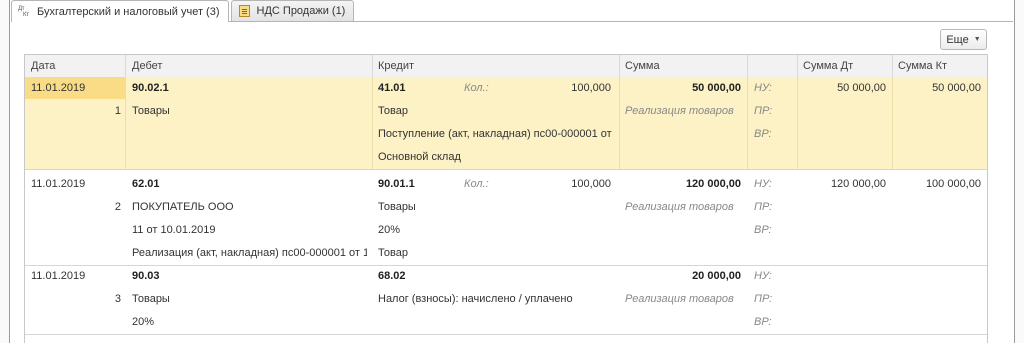  Describe the element at coordinates (150, 88) in the screenshot. I see `debit-account: 90.02.1` at that location.